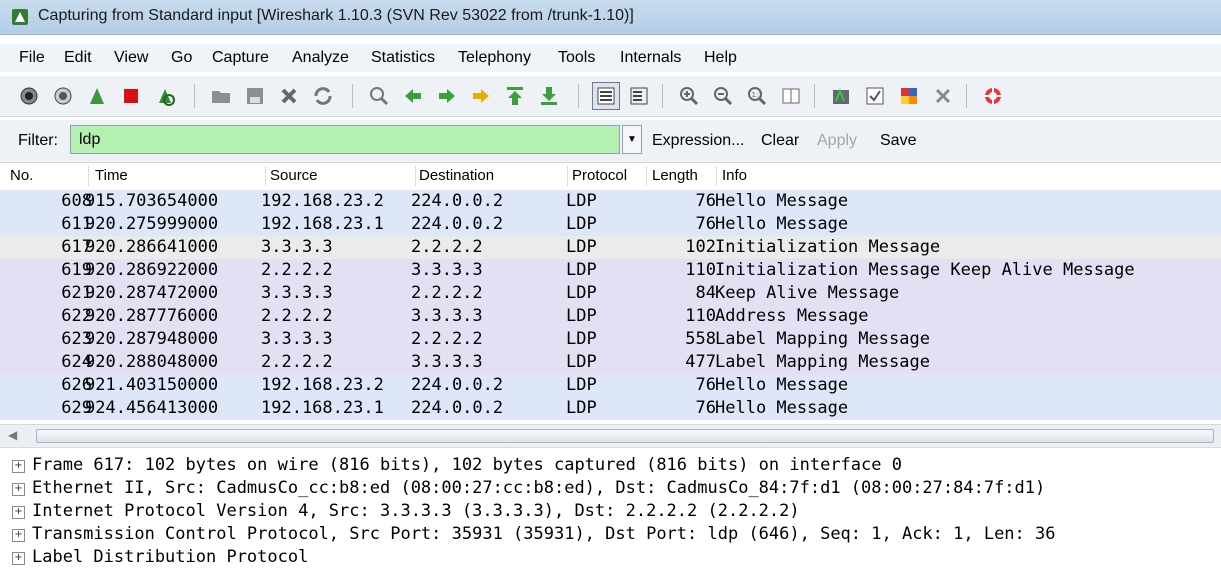  I want to click on go-first-icon, so click(515, 96).